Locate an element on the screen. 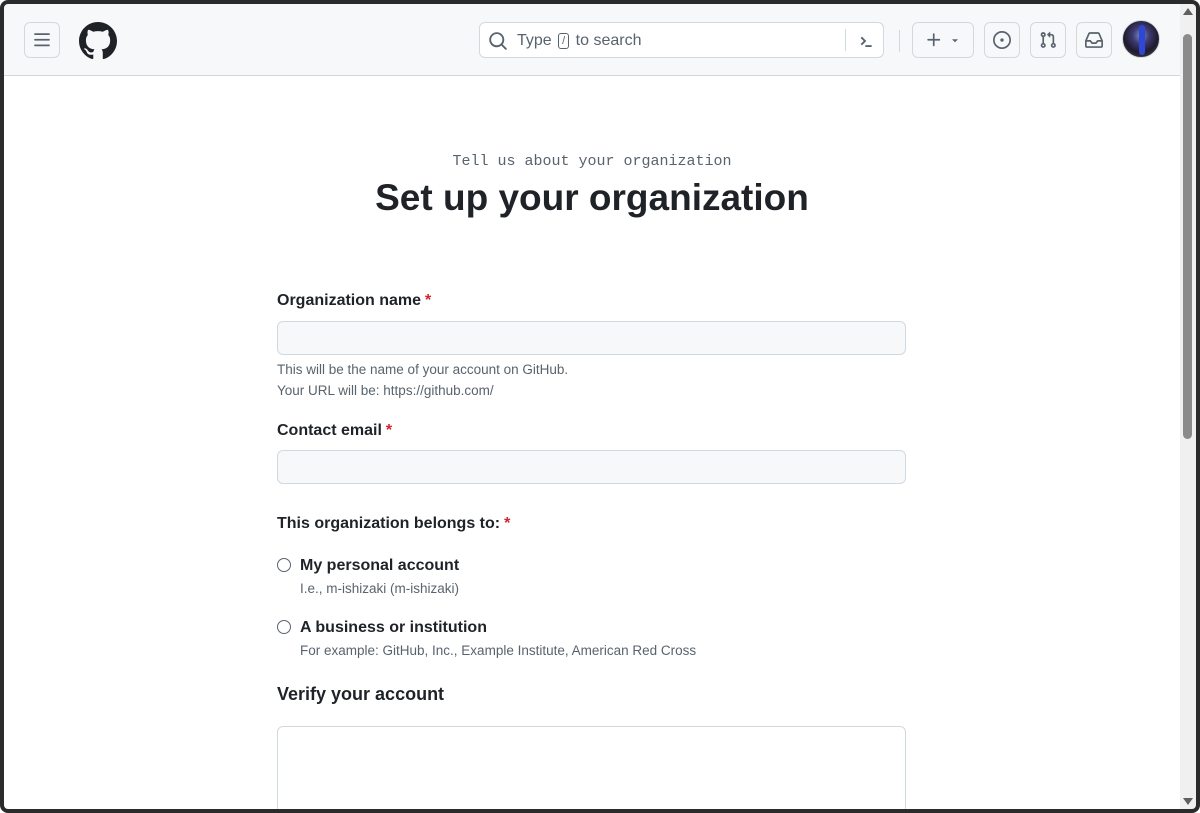 The width and height of the screenshot is (1200, 813). search-icon is located at coordinates (498, 41).